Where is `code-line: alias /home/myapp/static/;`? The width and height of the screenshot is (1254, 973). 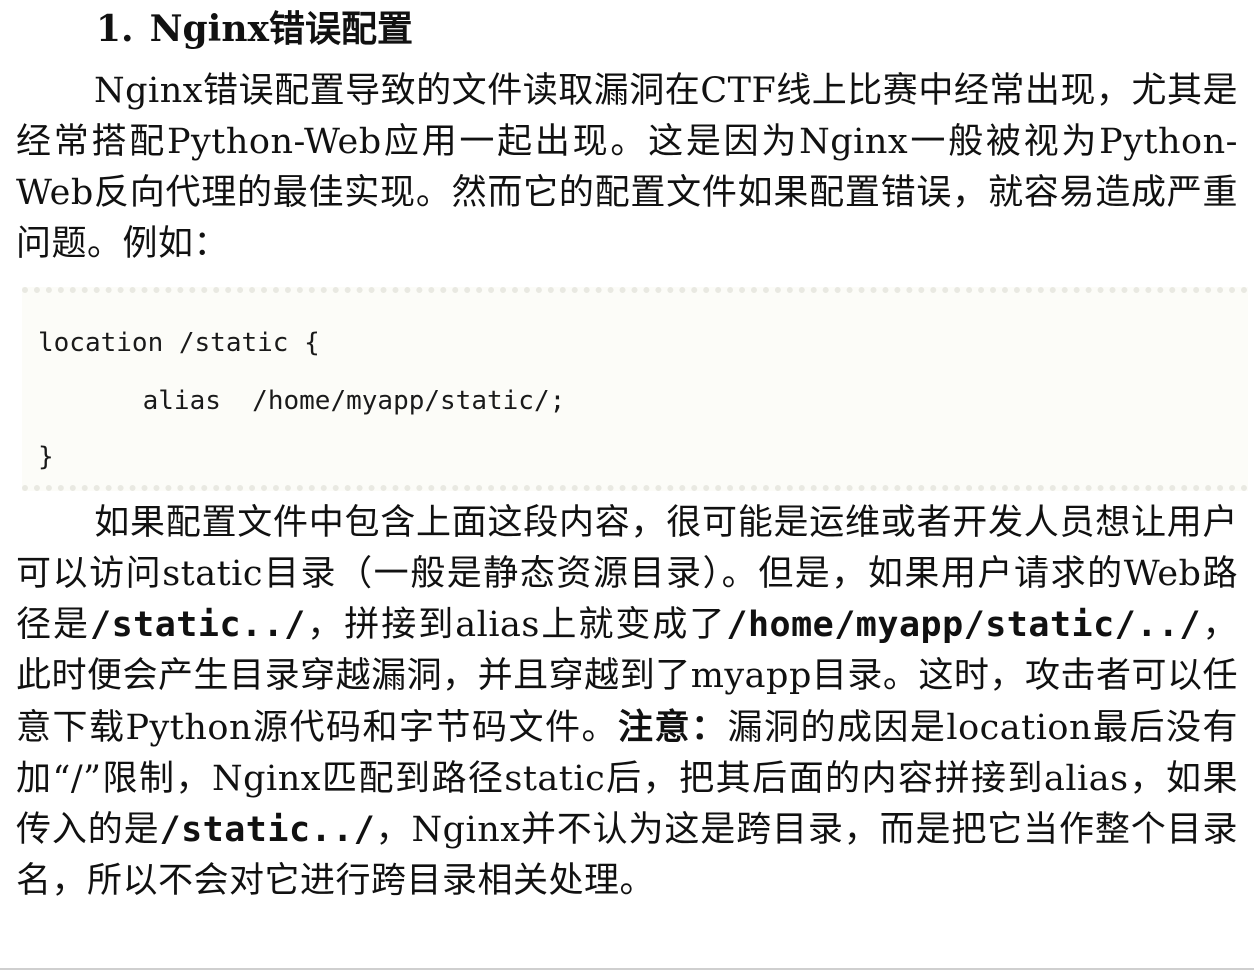 code-line: alias /home/myapp/static/; is located at coordinates (323, 401).